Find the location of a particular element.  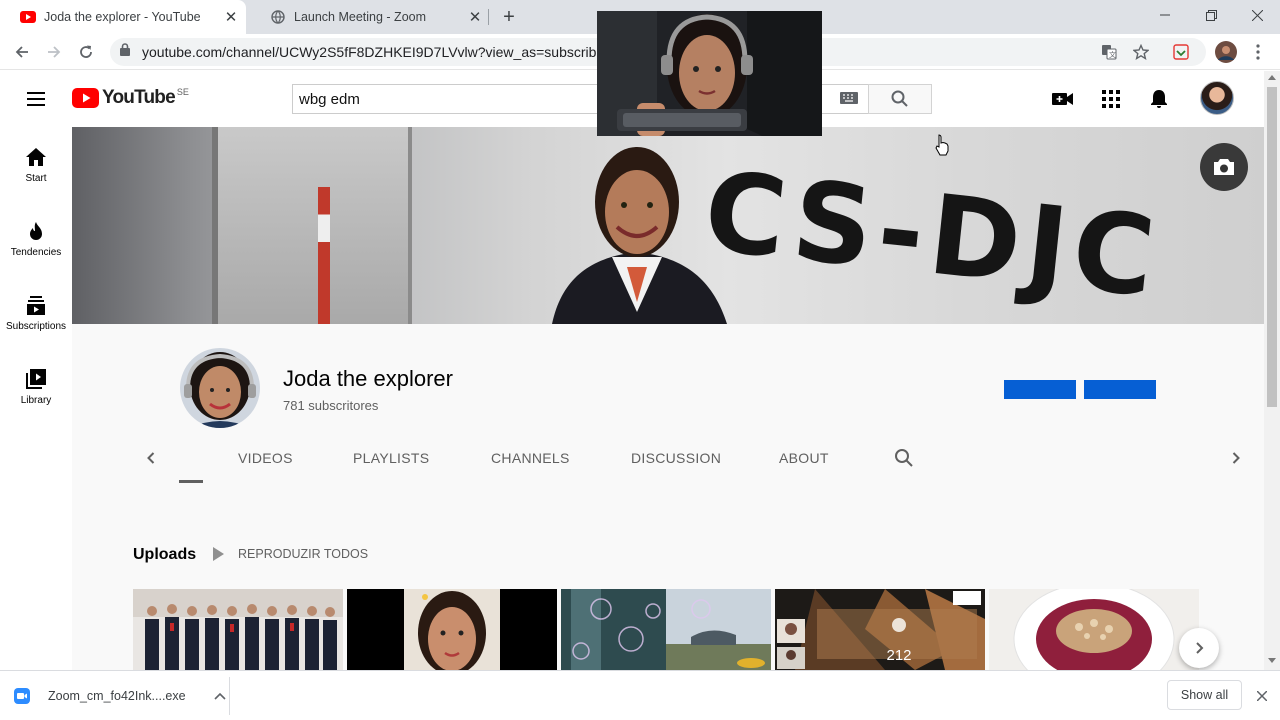

play-all-button: REPRODUZIR TODOS is located at coordinates (290, 554).